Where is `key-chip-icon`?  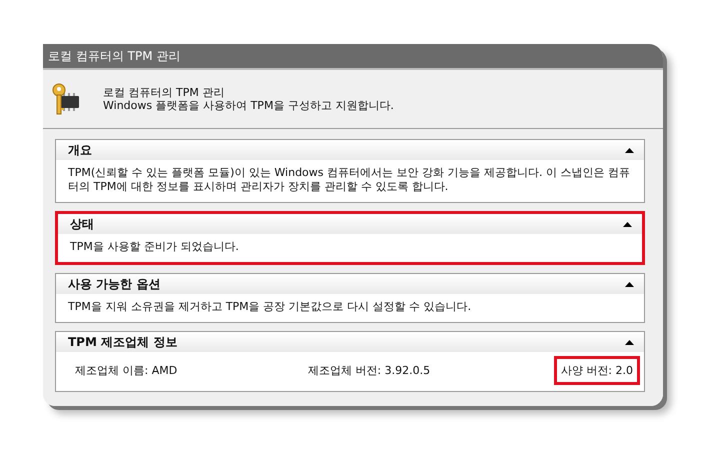
key-chip-icon is located at coordinates (66, 99).